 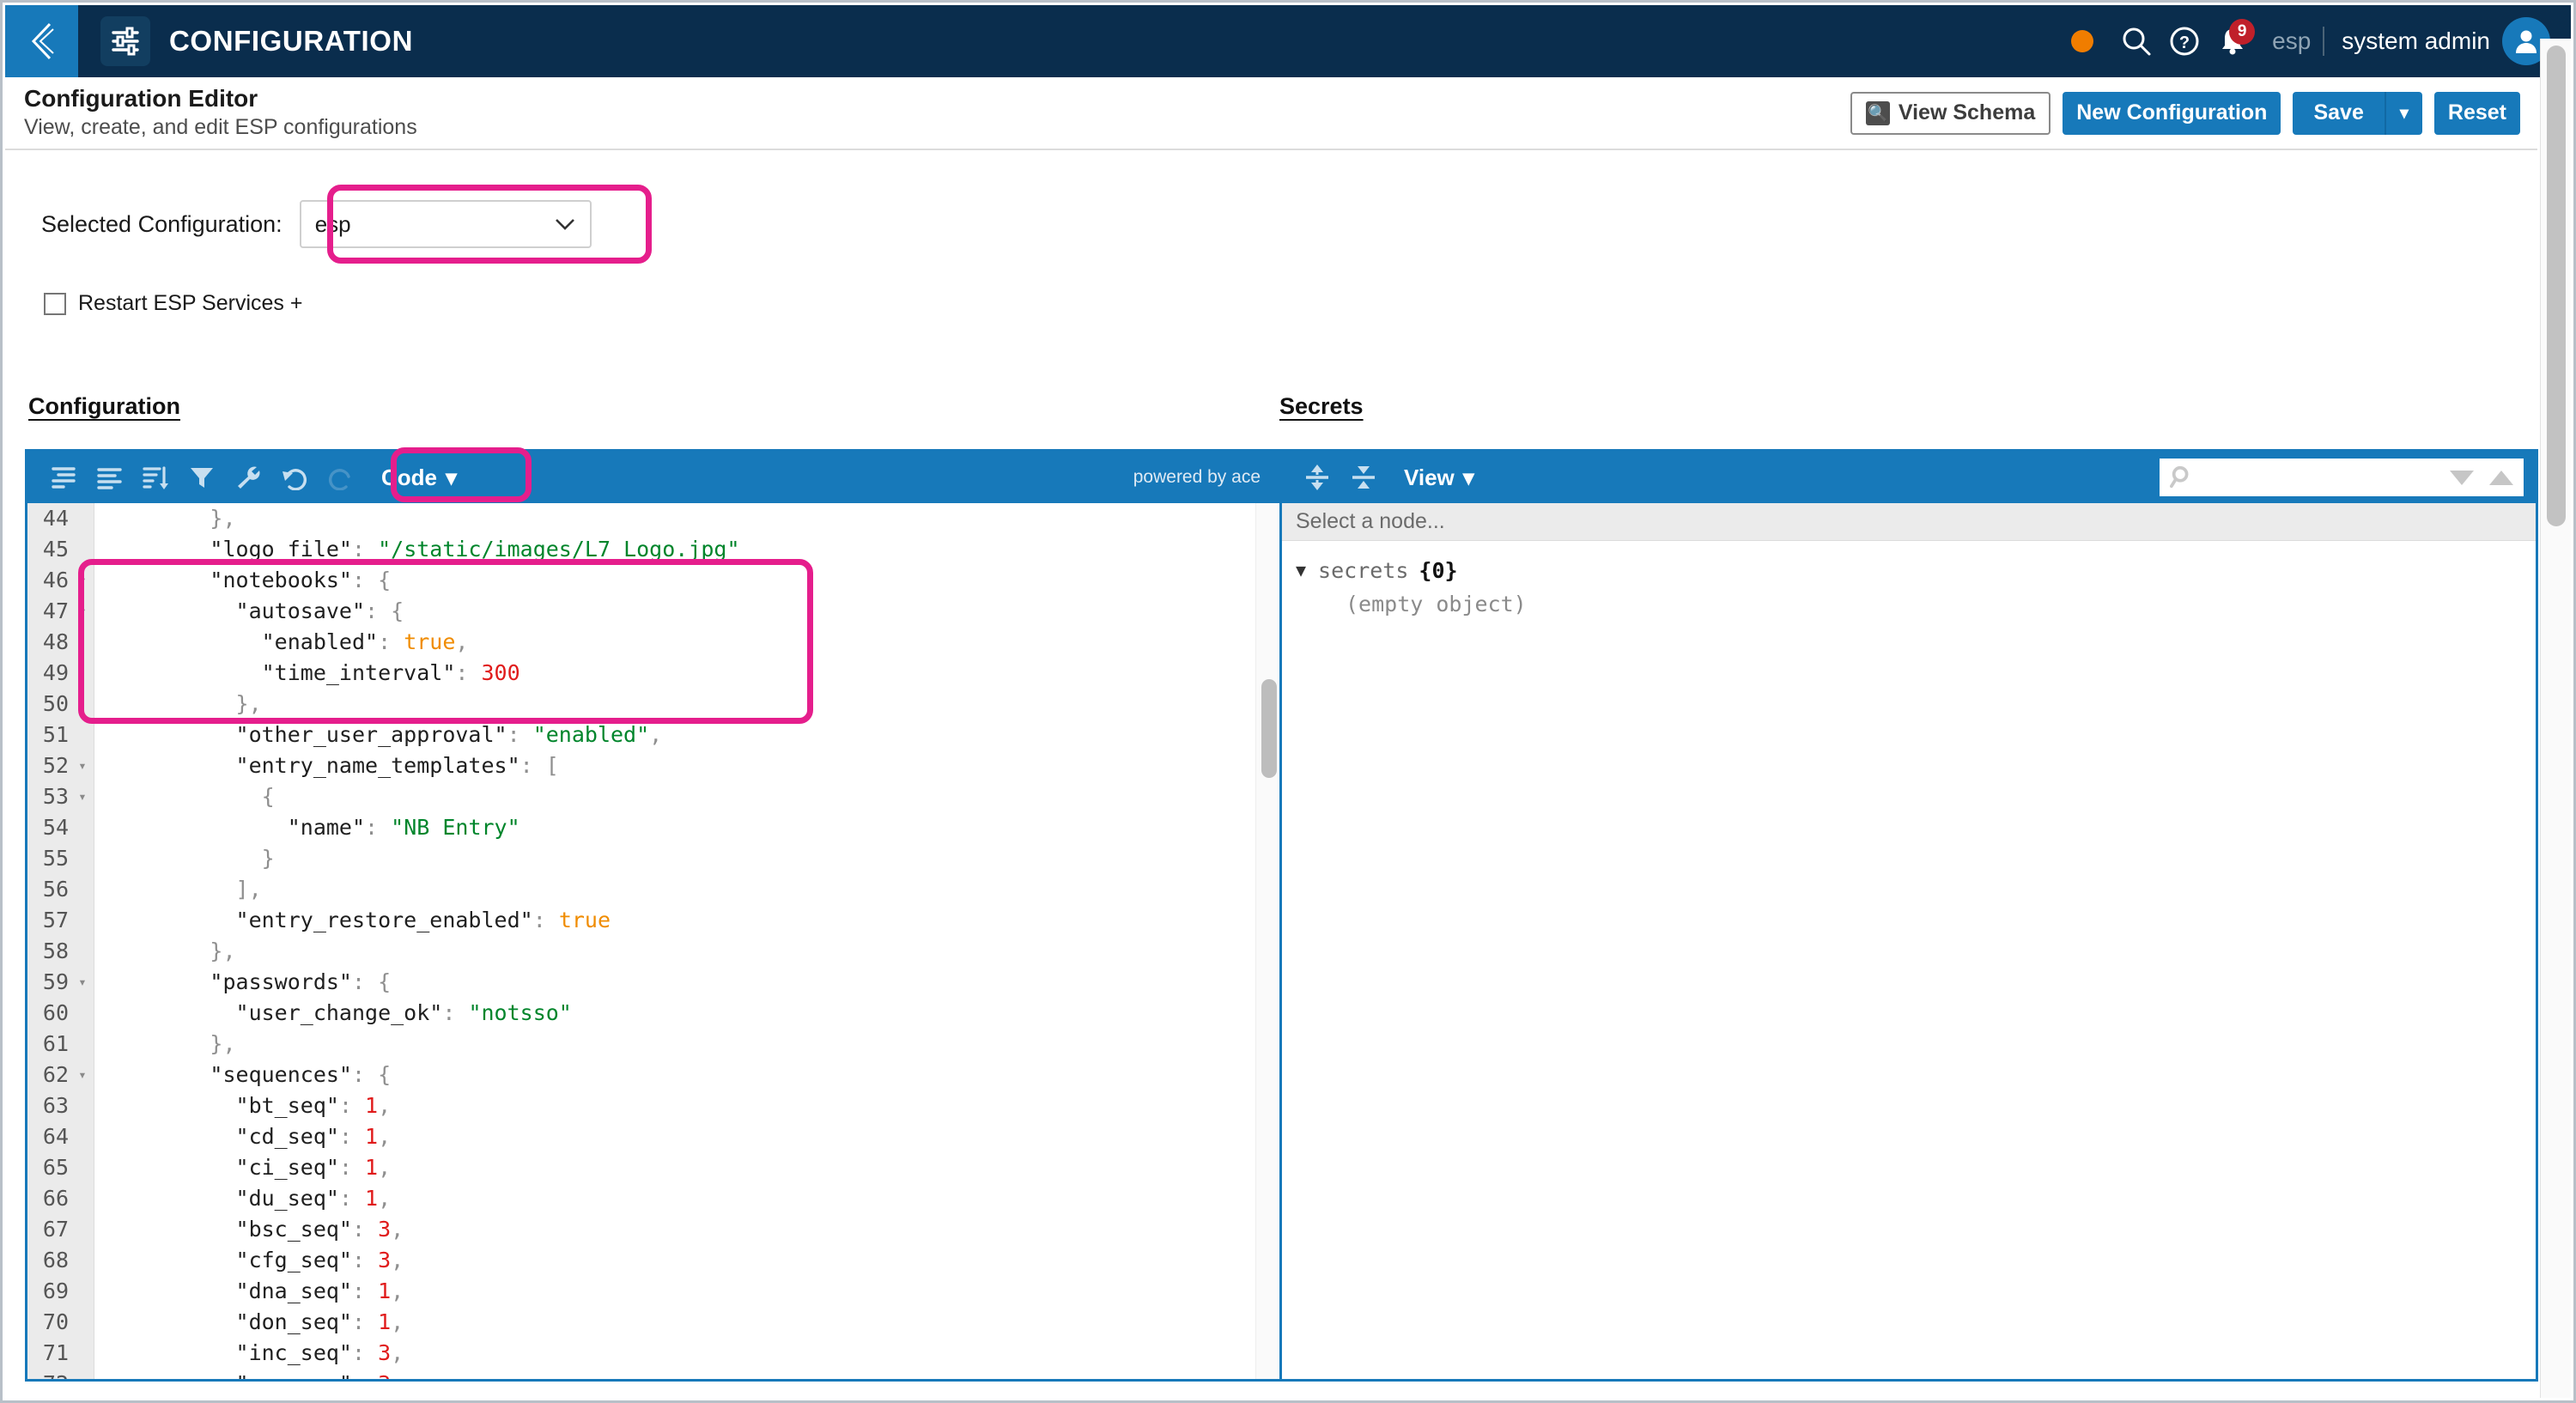 I want to click on code-text: }, so click(x=191, y=858).